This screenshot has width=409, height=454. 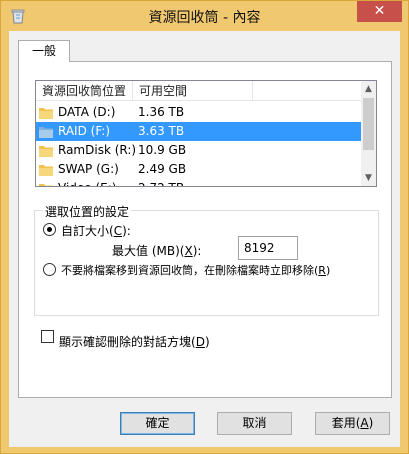 I want to click on column-header-location: 資源回收筒位置, so click(x=84, y=91).